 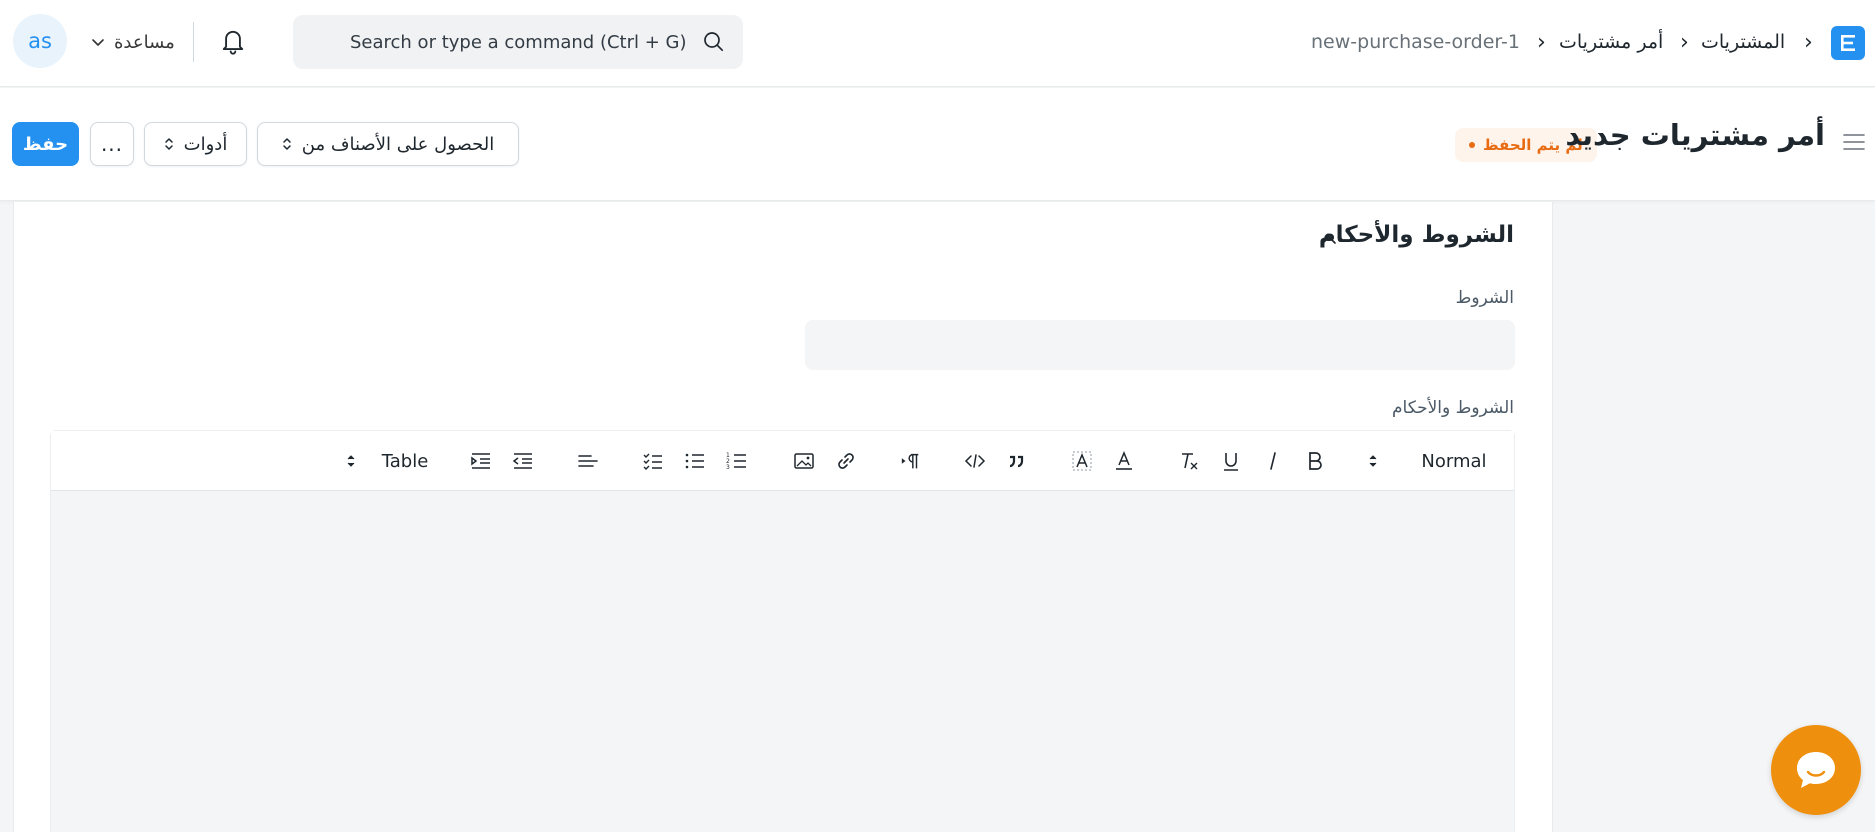 What do you see at coordinates (714, 42) in the screenshot?
I see `search-icon` at bounding box center [714, 42].